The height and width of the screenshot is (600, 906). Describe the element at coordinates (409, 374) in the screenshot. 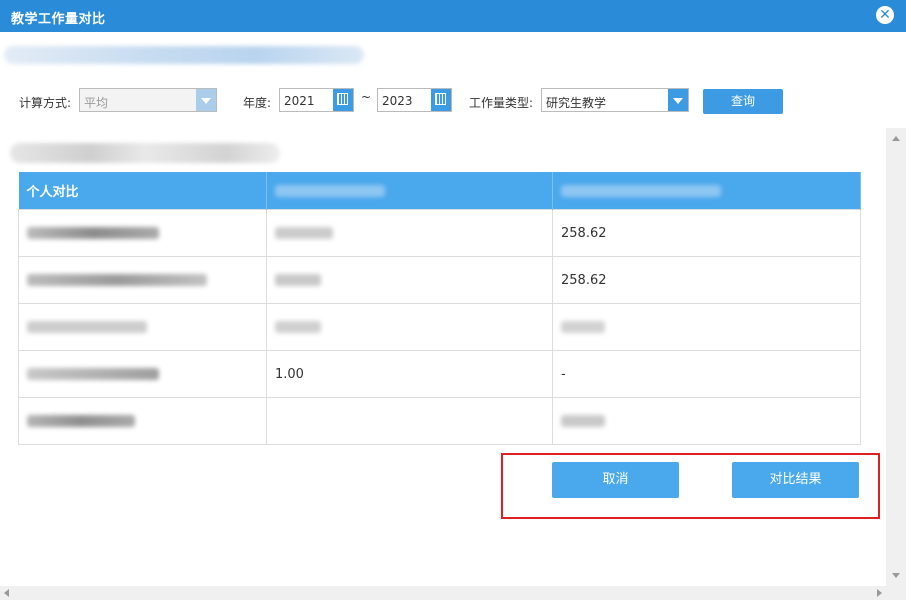

I see `table-cell: 1.00` at that location.